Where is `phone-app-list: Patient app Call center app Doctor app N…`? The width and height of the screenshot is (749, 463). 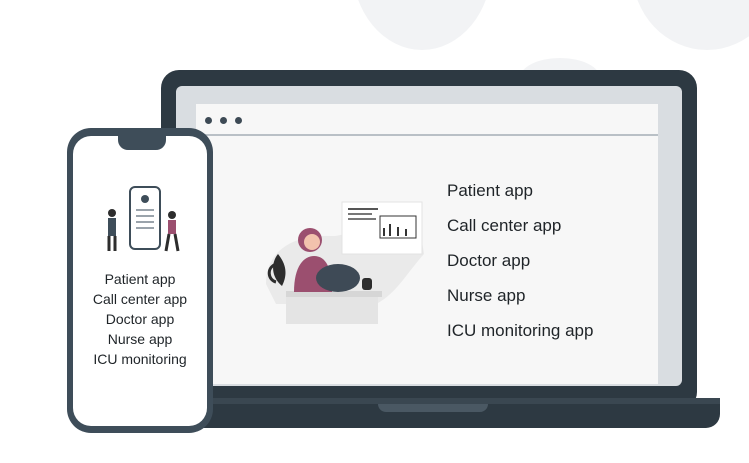
phone-app-list: Patient app Call center app Doctor app N… is located at coordinates (140, 320).